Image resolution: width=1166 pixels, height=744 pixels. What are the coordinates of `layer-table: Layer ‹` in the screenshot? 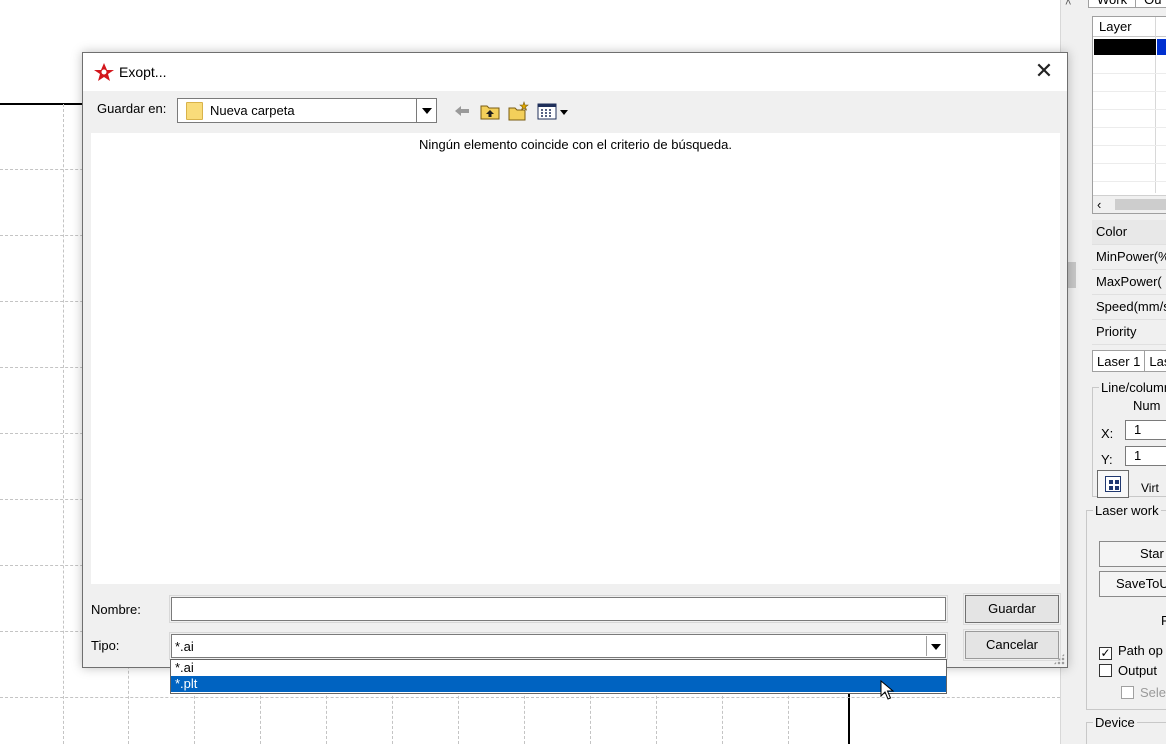 It's located at (1129, 115).